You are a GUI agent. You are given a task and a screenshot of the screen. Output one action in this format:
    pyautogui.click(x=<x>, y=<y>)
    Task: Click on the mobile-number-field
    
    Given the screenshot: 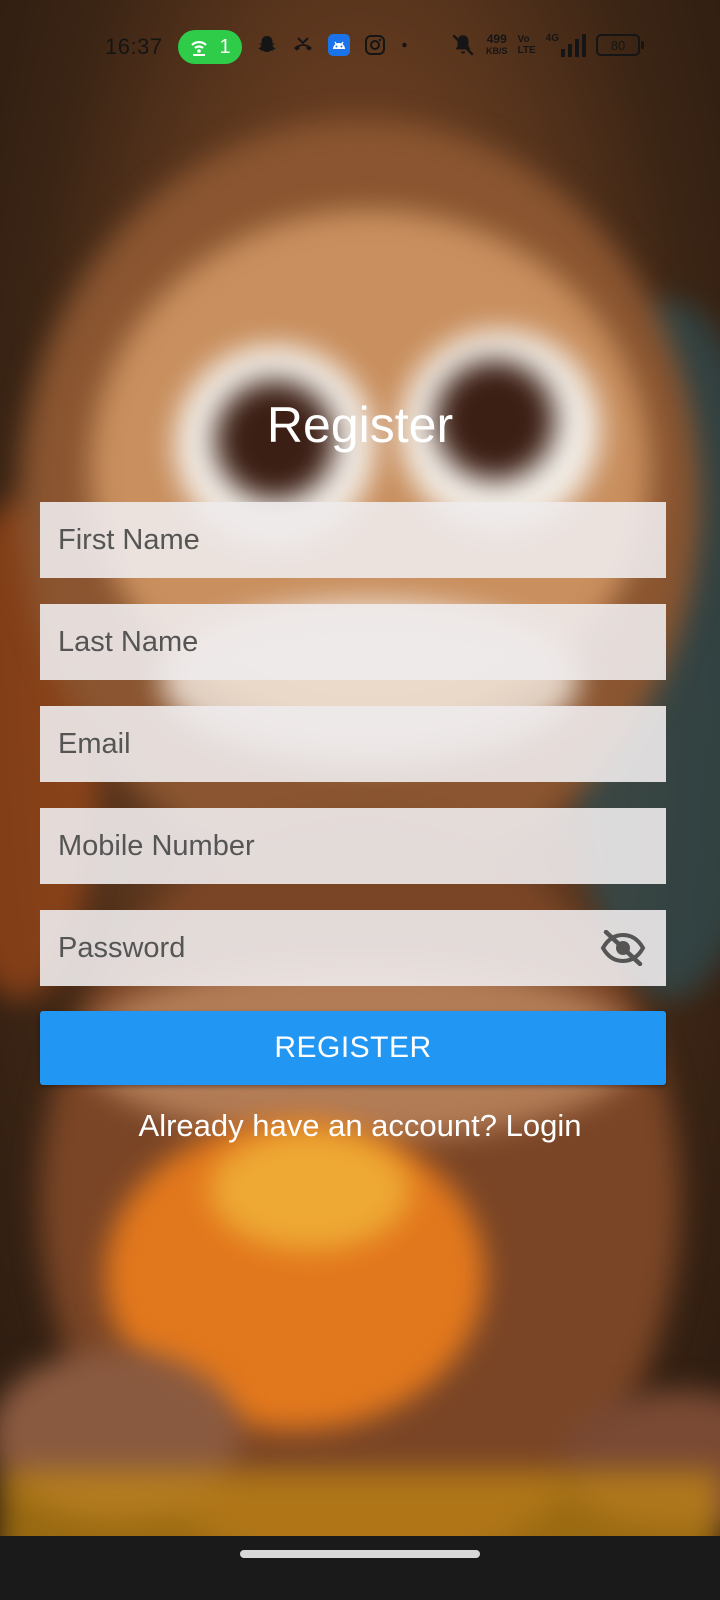 What is the action you would take?
    pyautogui.click(x=353, y=846)
    